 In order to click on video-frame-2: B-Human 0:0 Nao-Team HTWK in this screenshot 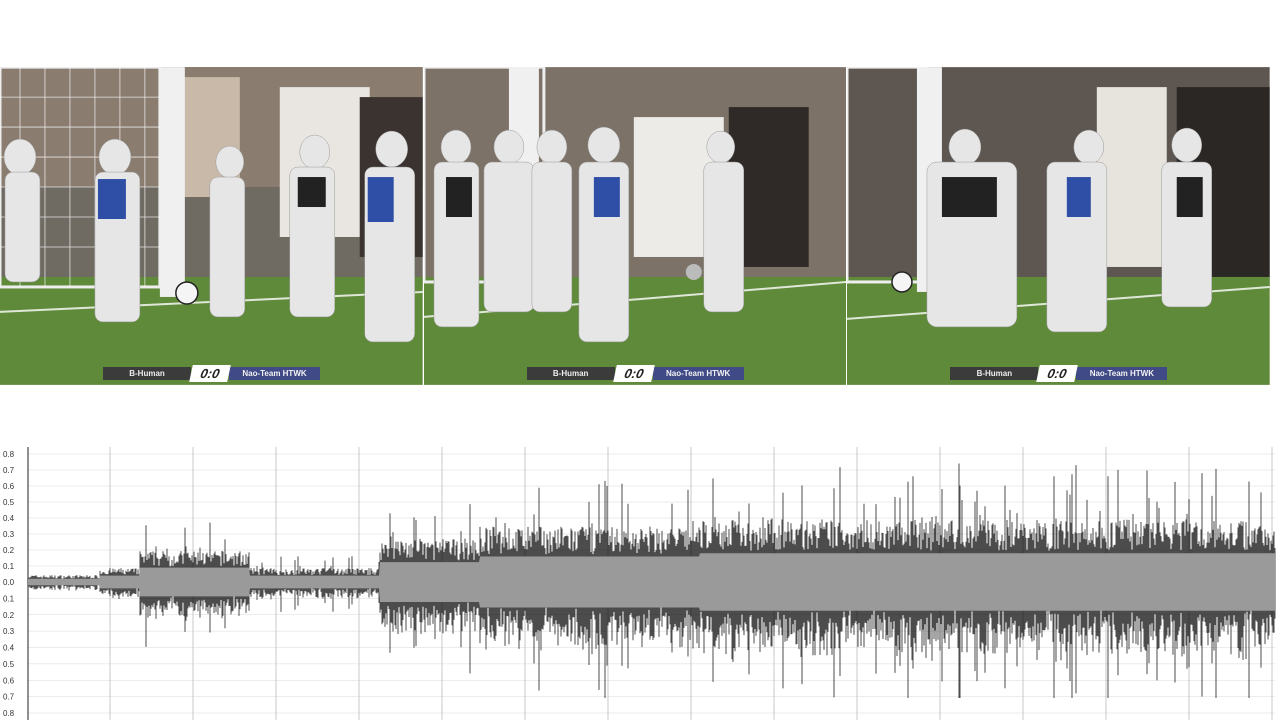, I will do `click(635, 226)`.